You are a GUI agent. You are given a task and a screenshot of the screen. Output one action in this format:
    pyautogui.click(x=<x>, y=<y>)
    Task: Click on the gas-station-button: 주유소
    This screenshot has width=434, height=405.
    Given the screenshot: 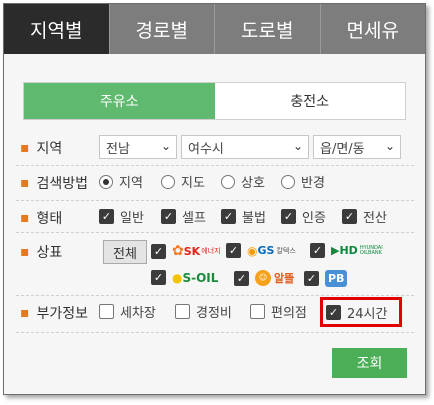 What is the action you would take?
    pyautogui.click(x=119, y=101)
    